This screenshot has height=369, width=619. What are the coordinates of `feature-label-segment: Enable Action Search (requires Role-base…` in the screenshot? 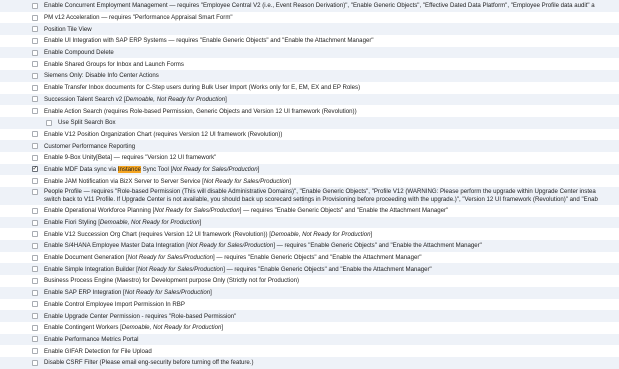 It's located at (200, 111).